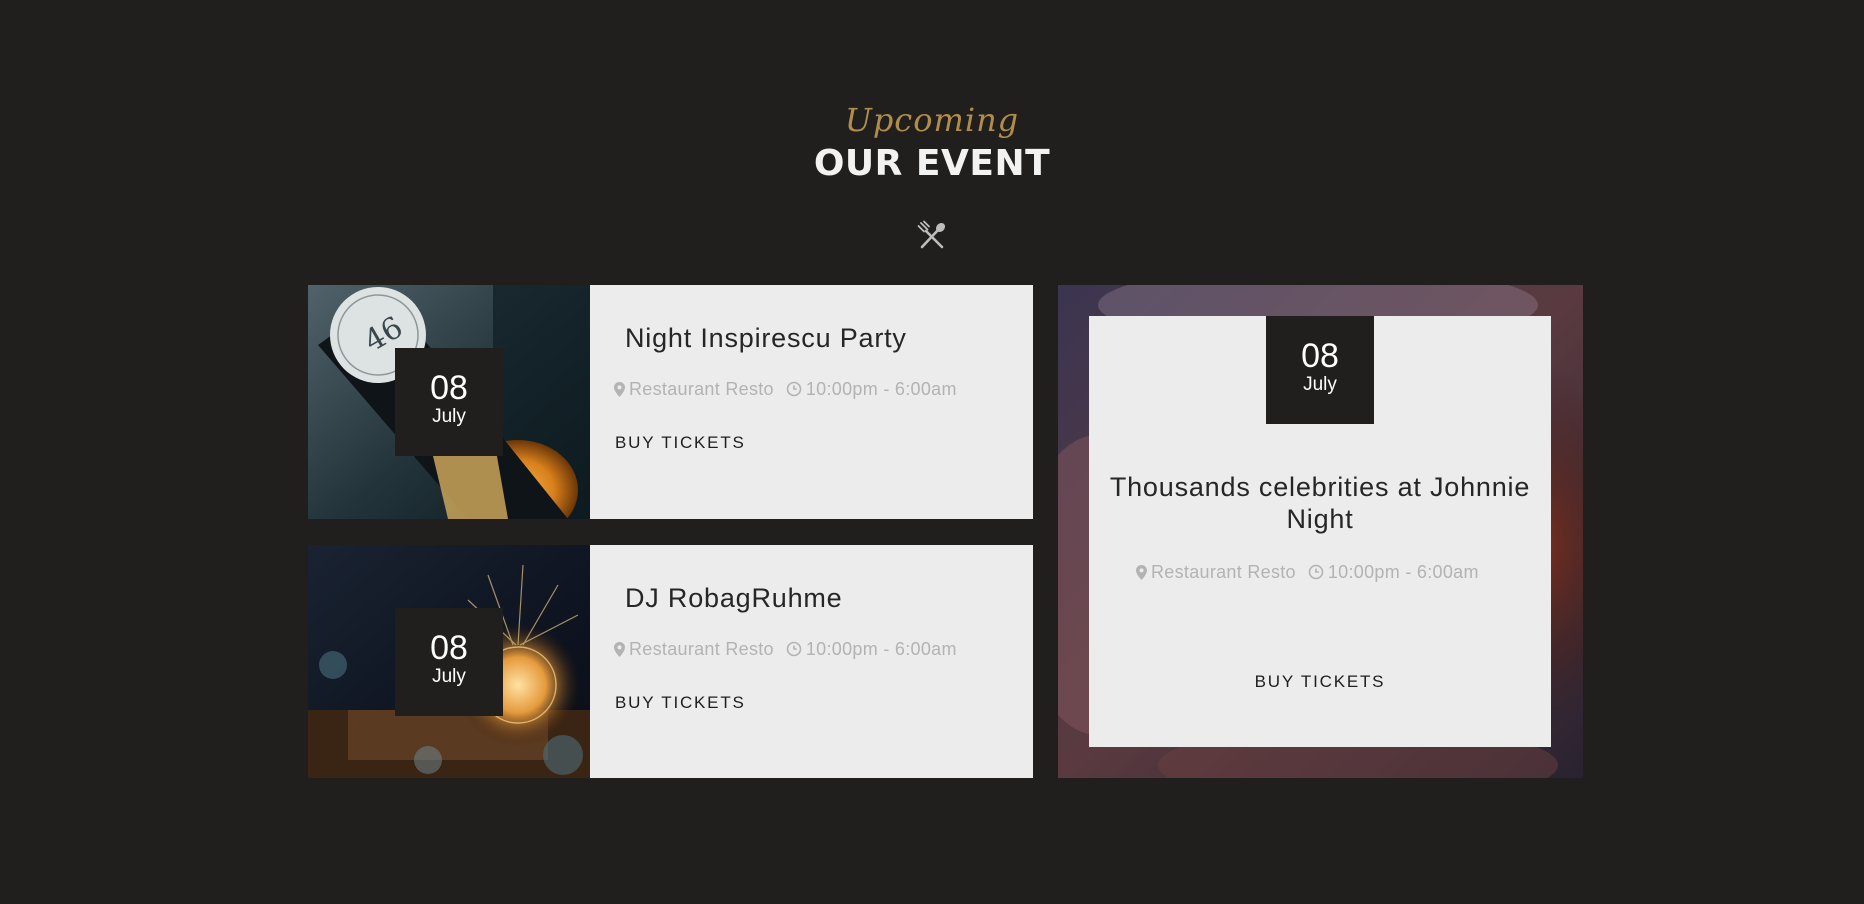 This screenshot has width=1864, height=904. What do you see at coordinates (932, 163) in the screenshot?
I see `section-title: OUR EVENT` at bounding box center [932, 163].